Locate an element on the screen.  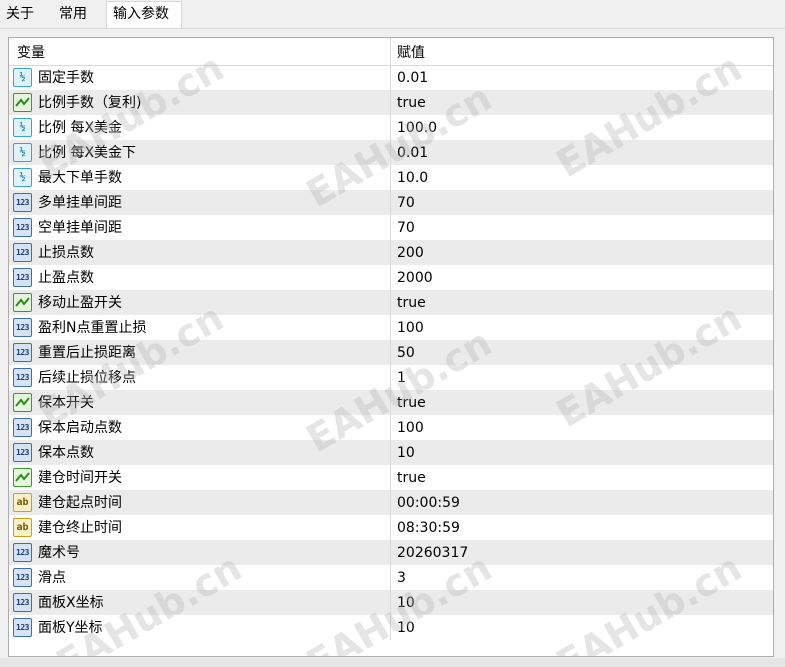
variable-cell: 123 盈利N点重置止损 is located at coordinates (200, 327).